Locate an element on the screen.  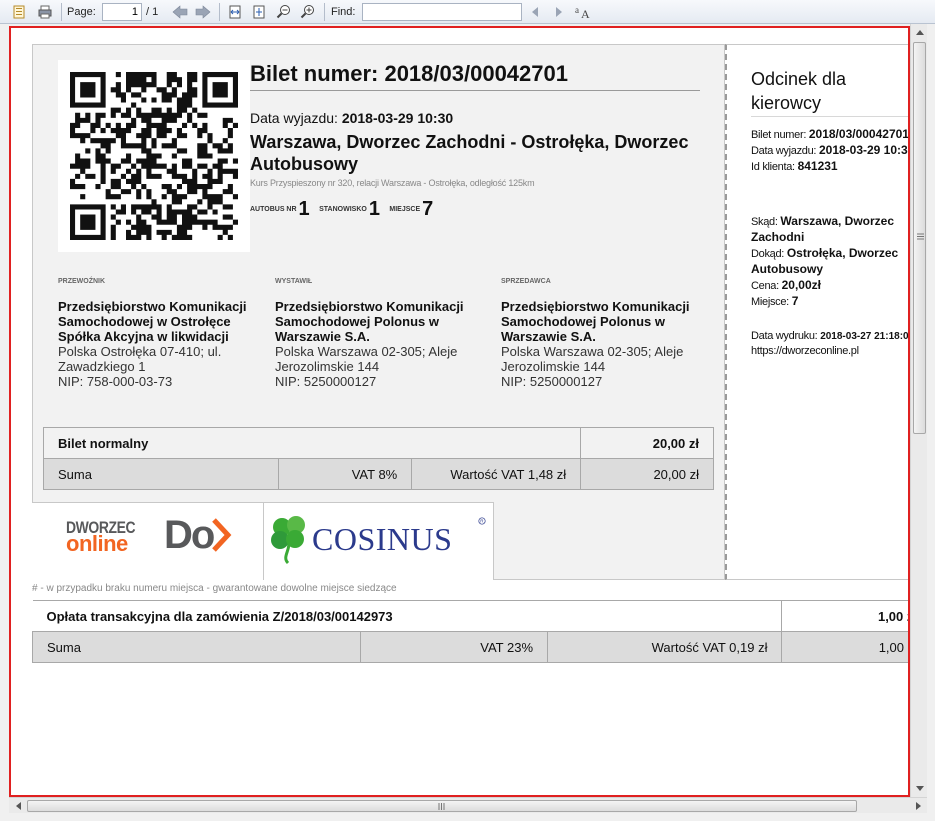
fee-amount: 1,00 zł is located at coordinates (844, 616).